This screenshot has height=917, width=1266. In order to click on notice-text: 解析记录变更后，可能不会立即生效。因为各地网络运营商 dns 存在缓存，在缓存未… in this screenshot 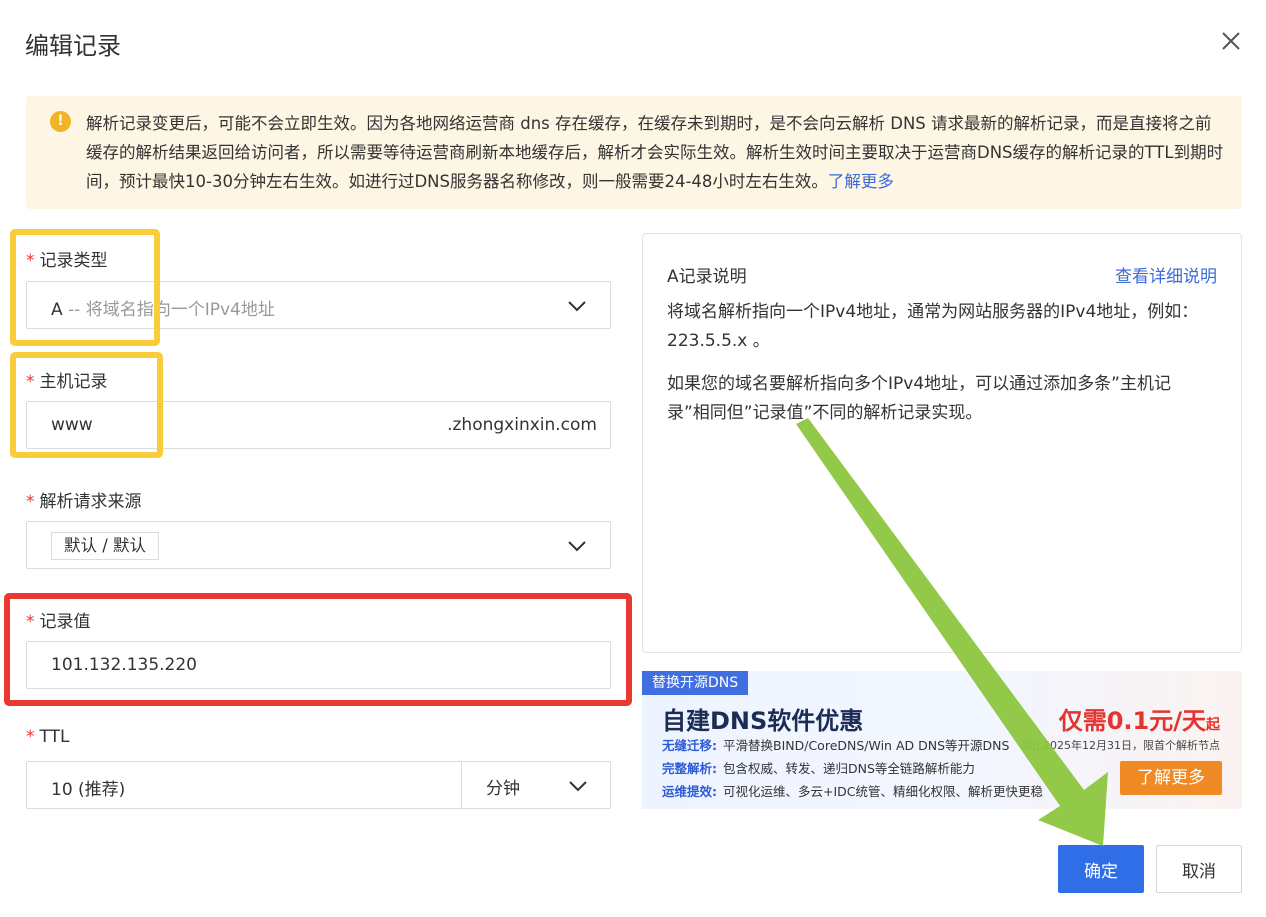, I will do `click(656, 152)`.